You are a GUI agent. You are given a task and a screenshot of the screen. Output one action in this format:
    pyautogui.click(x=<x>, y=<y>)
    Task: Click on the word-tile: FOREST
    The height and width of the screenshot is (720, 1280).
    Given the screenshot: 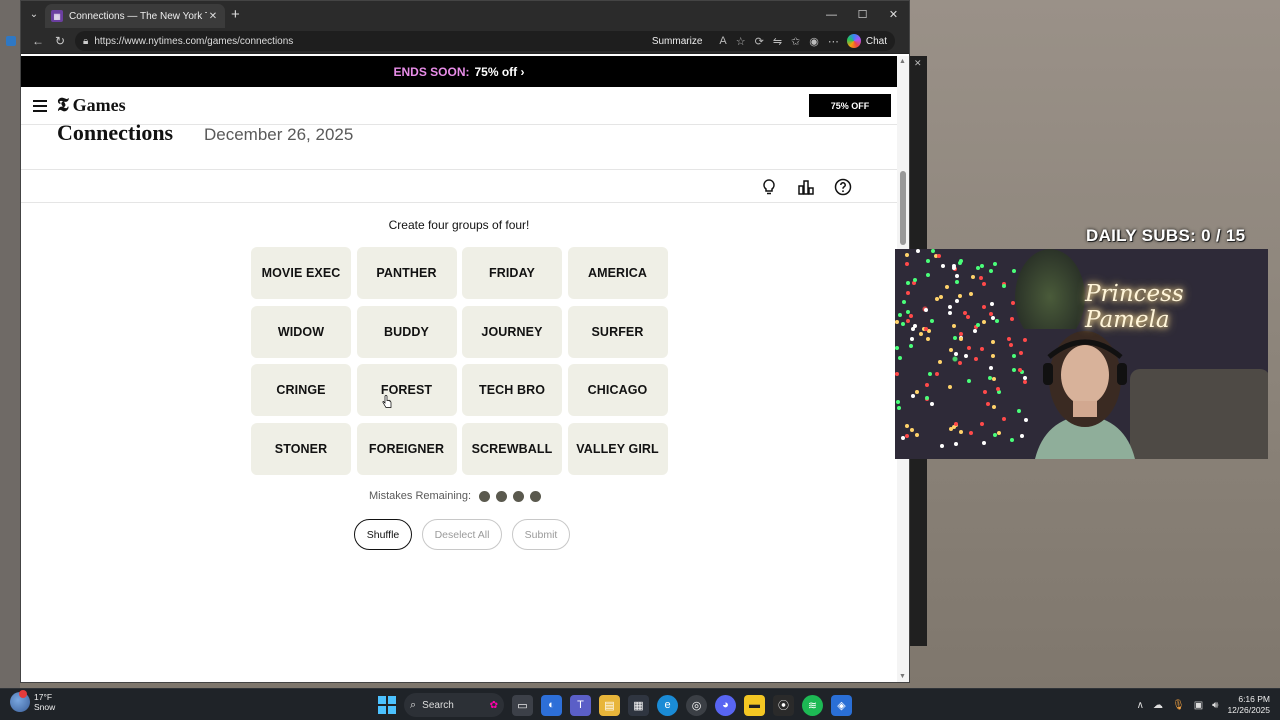 What is the action you would take?
    pyautogui.click(x=406, y=390)
    